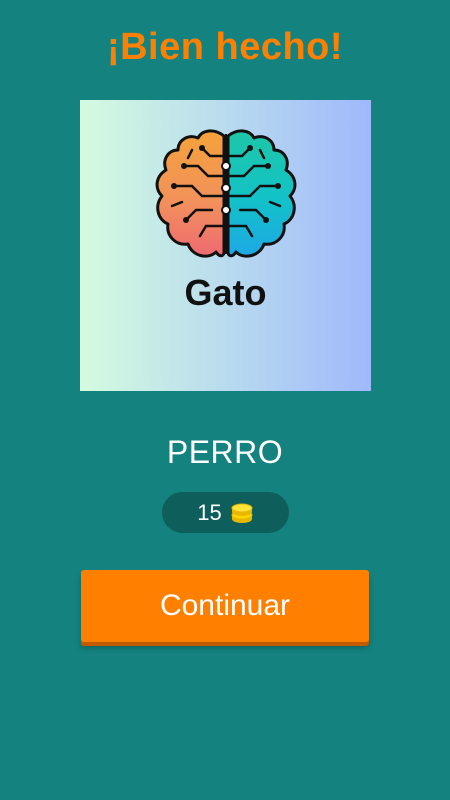 The height and width of the screenshot is (800, 450). Describe the element at coordinates (225, 452) in the screenshot. I see `answer-text: PERRO` at that location.